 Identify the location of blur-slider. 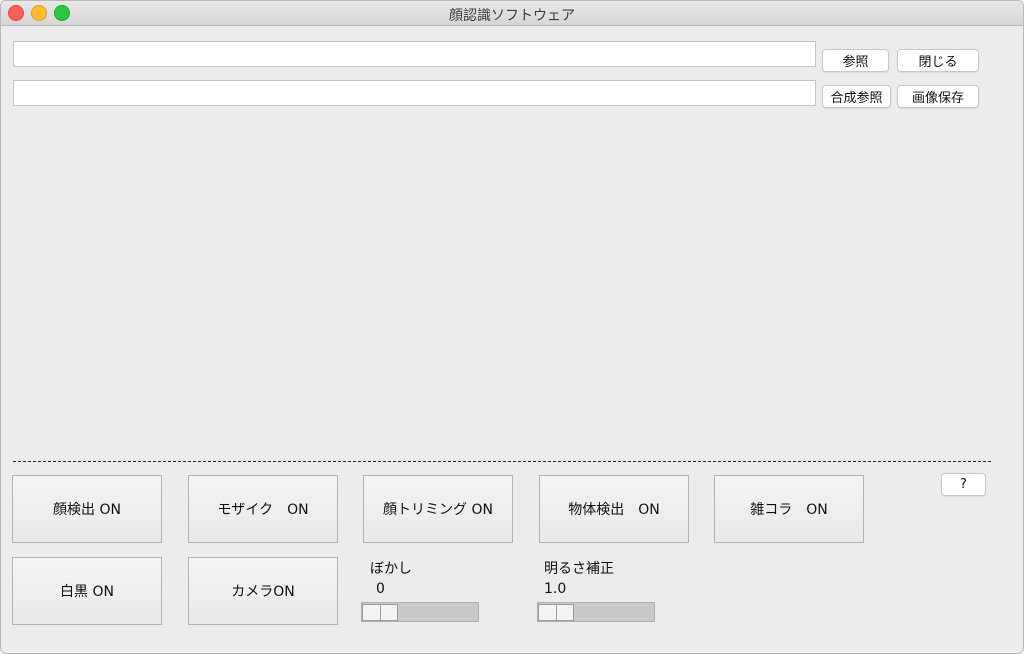
(420, 612).